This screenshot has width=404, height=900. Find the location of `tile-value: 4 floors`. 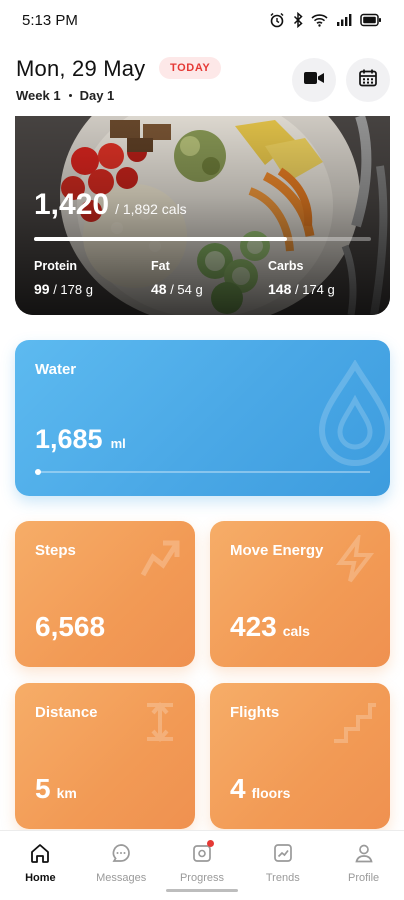

tile-value: 4 floors is located at coordinates (260, 789).